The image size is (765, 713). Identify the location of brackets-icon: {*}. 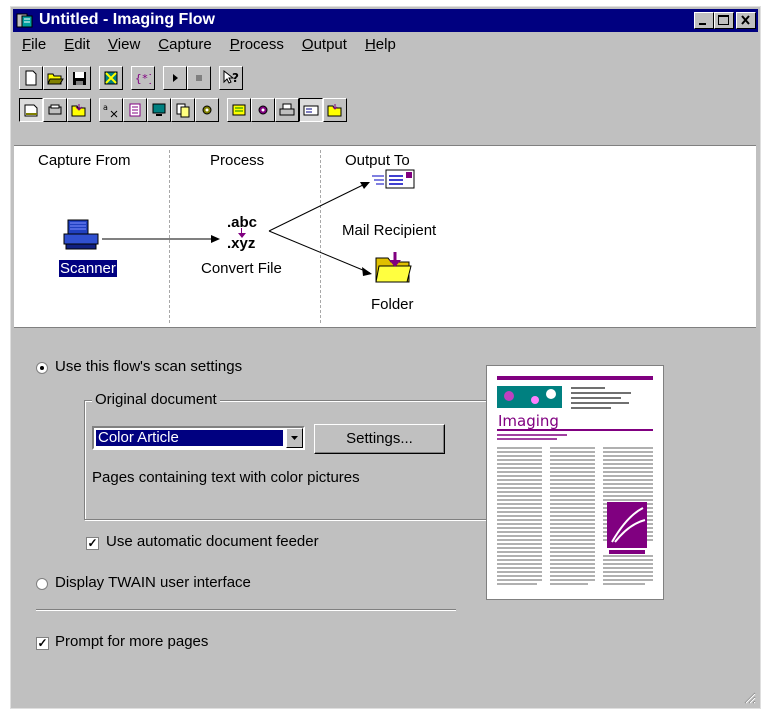
(143, 78).